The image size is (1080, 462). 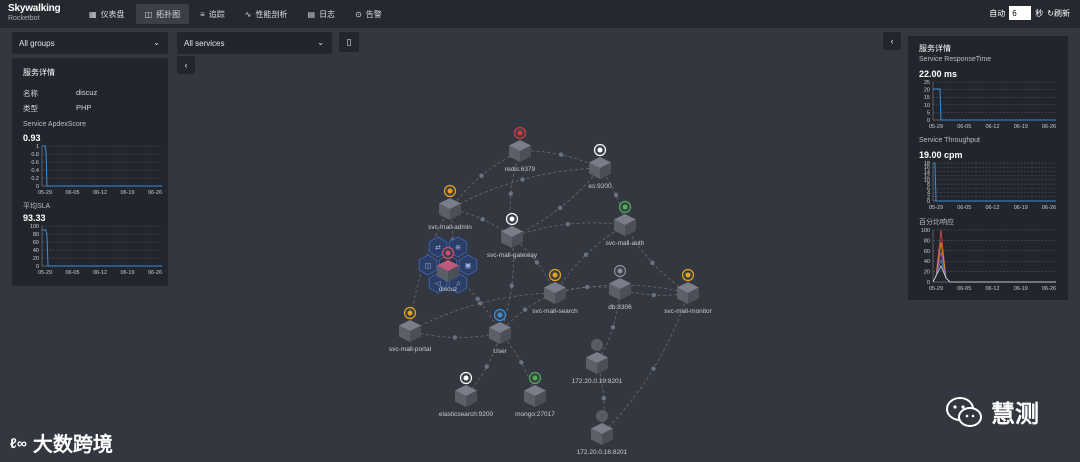 What do you see at coordinates (1050, 13) in the screenshot?
I see `refresh-icon: ↻` at bounding box center [1050, 13].